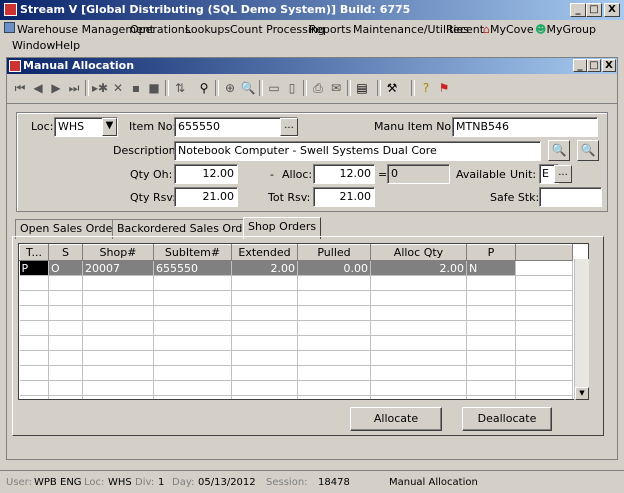  What do you see at coordinates (264, 268) in the screenshot?
I see `cell-extended: 2.00` at bounding box center [264, 268].